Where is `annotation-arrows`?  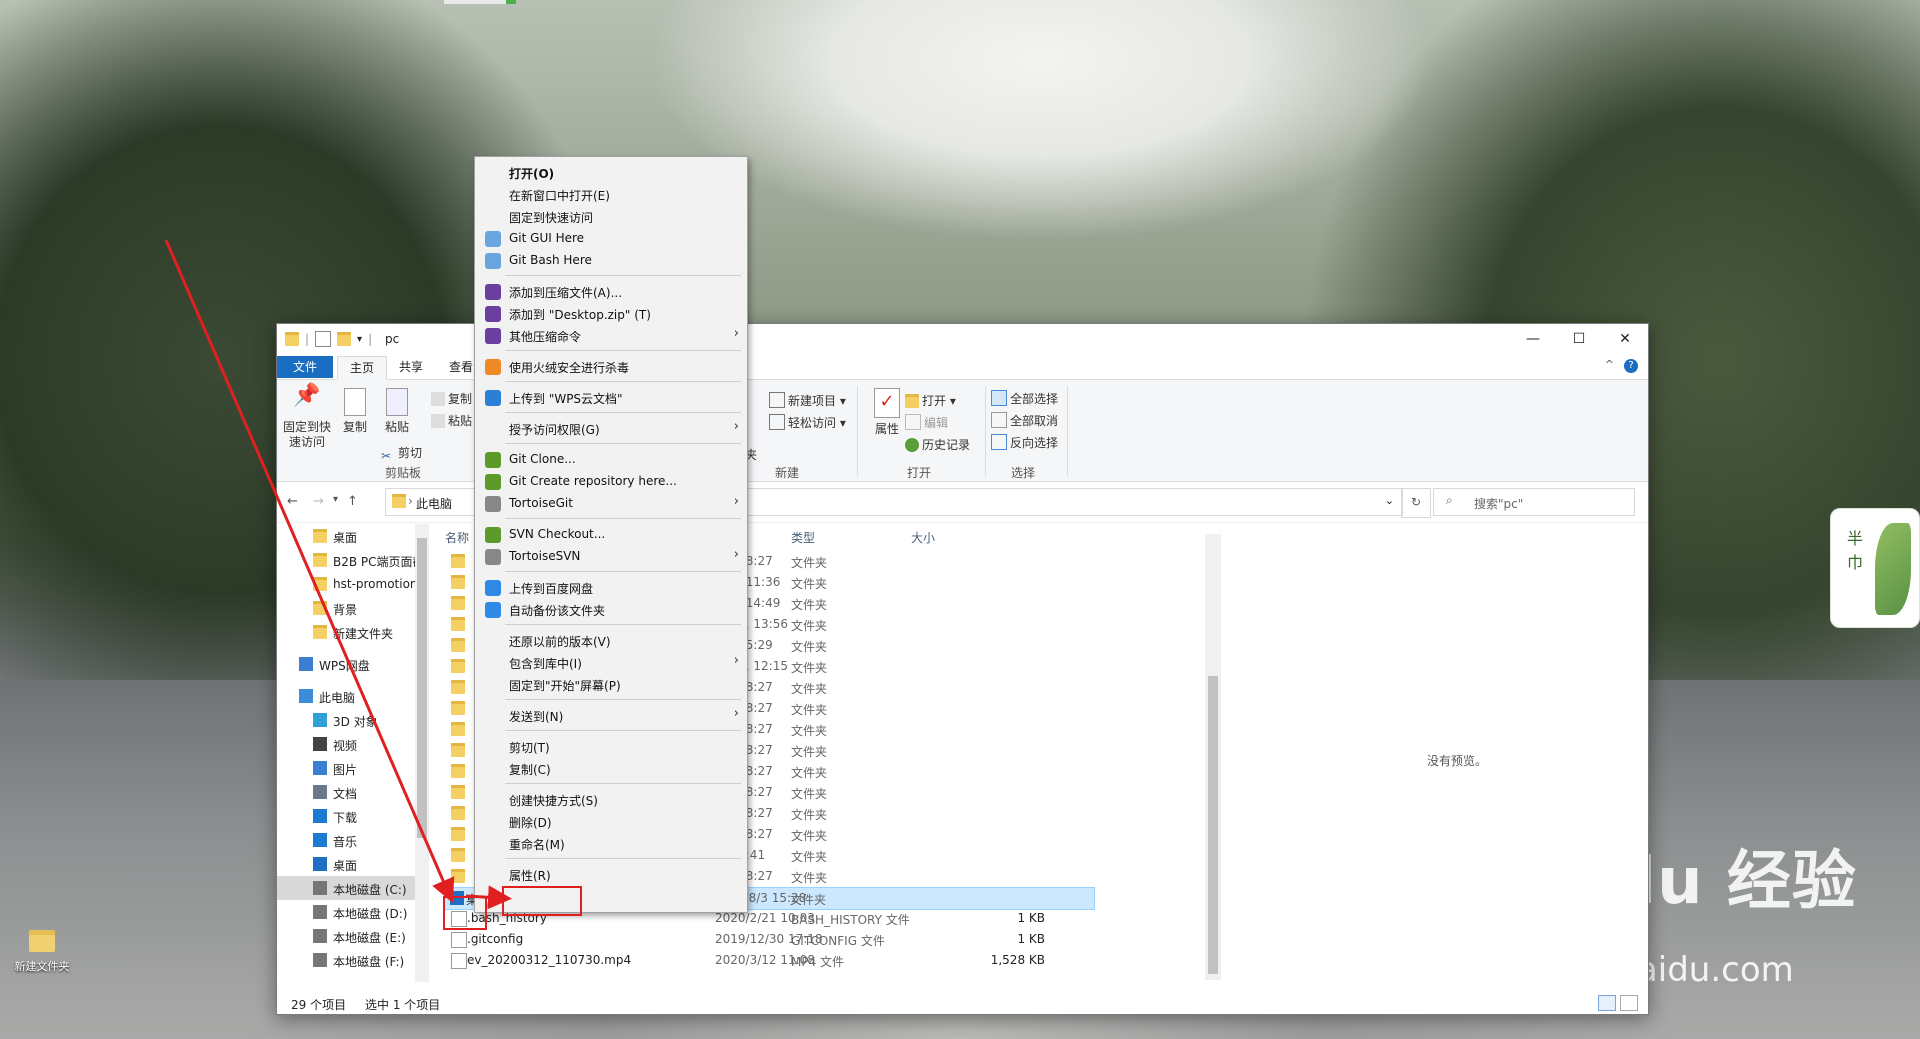 annotation-arrows is located at coordinates (338, 574).